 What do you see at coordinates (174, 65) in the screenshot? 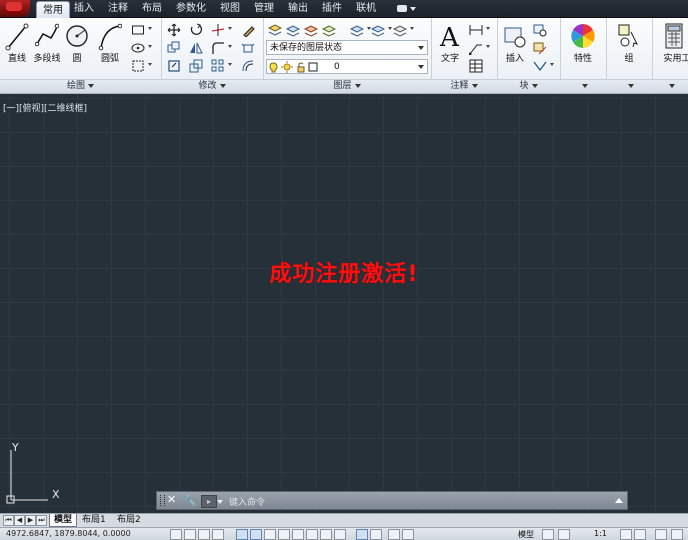
I see `stretch-tool-button` at bounding box center [174, 65].